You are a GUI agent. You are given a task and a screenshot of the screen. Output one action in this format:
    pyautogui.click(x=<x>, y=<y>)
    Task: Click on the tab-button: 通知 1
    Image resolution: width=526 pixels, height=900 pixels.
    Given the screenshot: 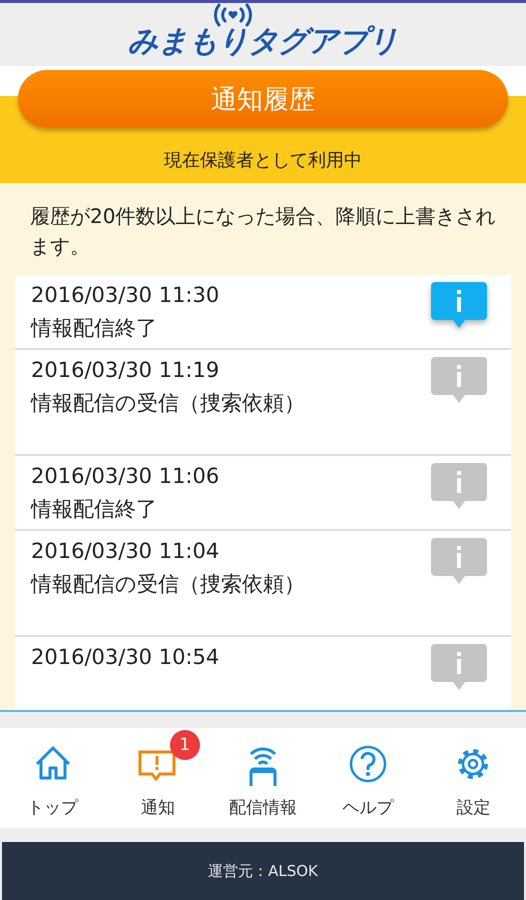 What is the action you would take?
    pyautogui.click(x=157, y=778)
    